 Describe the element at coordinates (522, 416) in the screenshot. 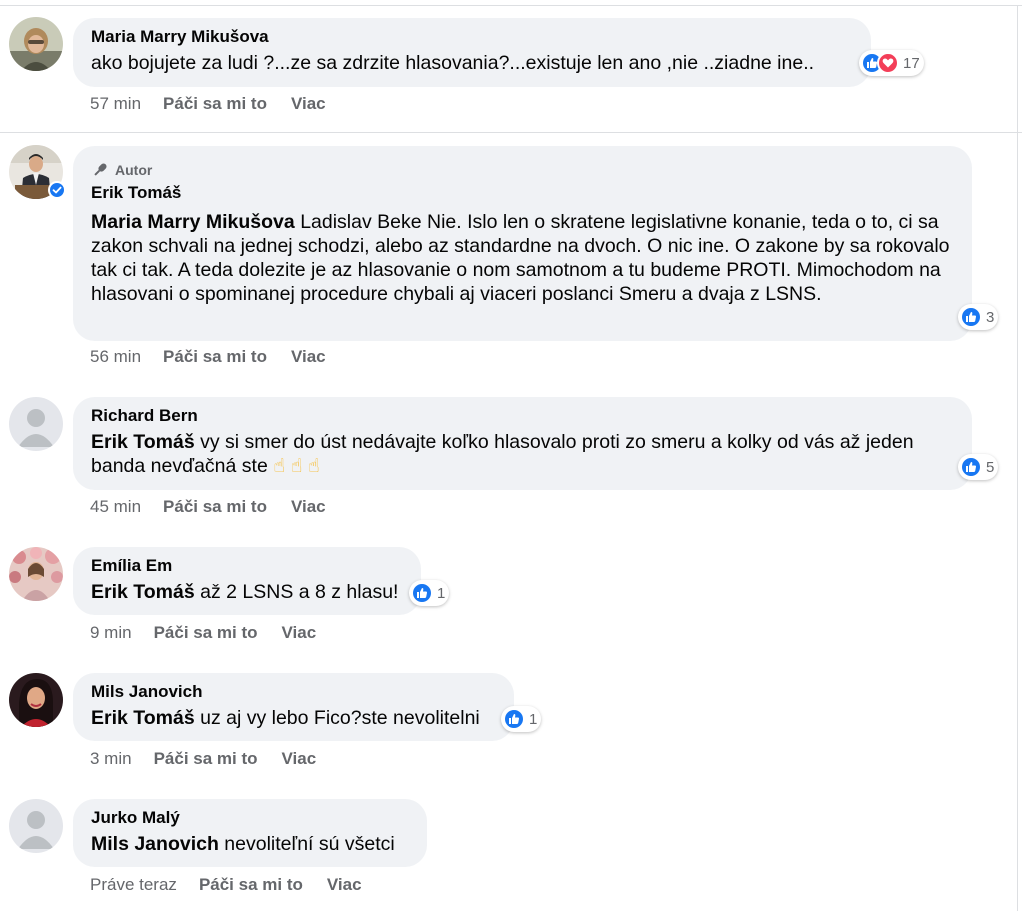

I see `comment-author: Richard Bern` at that location.